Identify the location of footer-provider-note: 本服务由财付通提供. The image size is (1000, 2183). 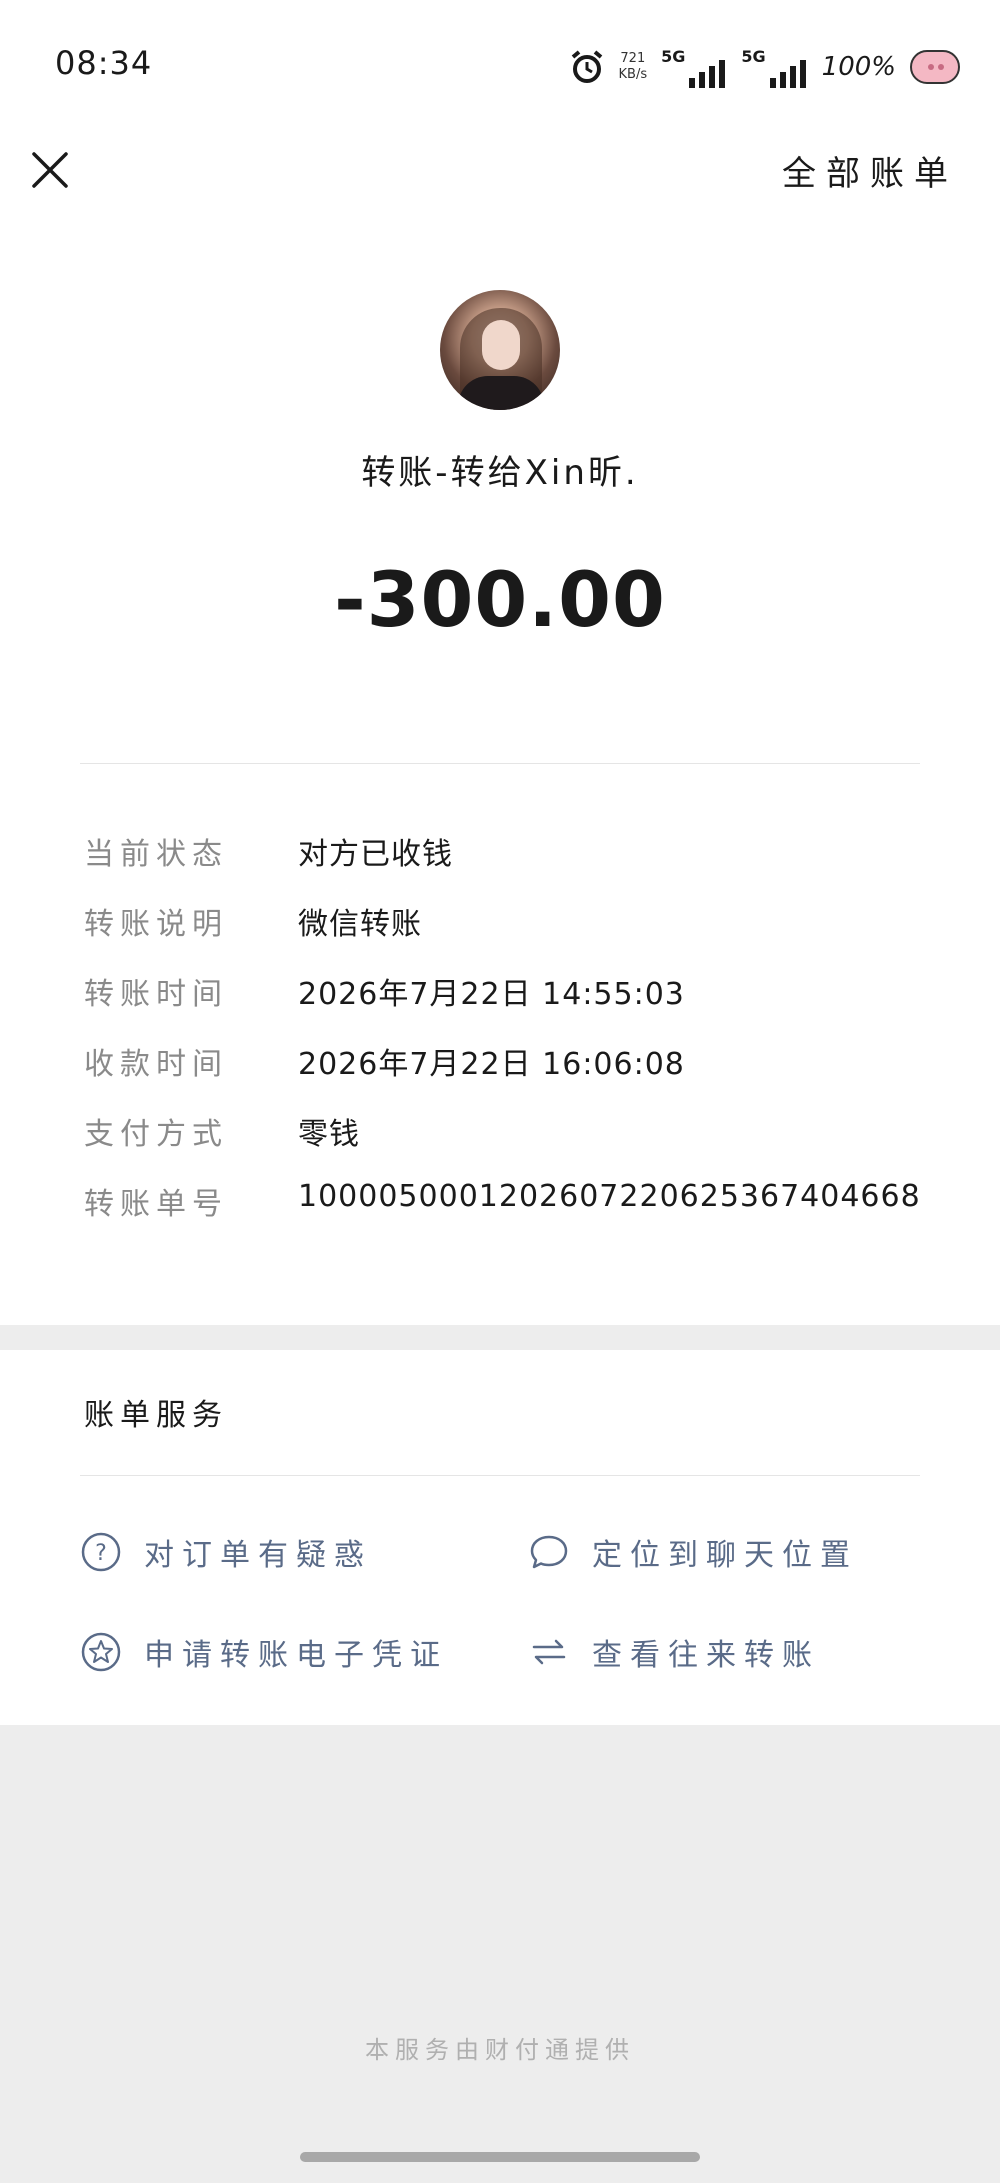
(500, 2050).